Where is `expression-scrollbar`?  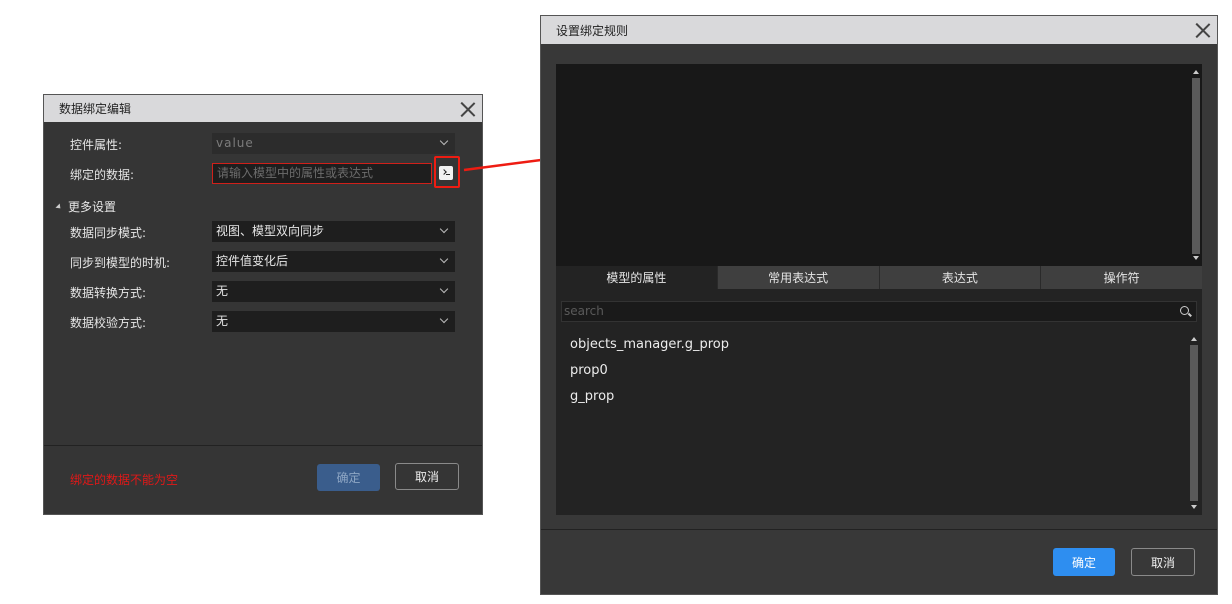
expression-scrollbar is located at coordinates (1196, 165).